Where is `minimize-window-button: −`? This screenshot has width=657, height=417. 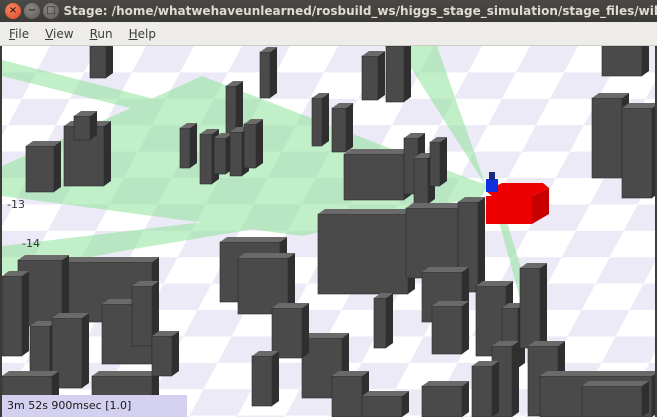 minimize-window-button: − is located at coordinates (32, 11).